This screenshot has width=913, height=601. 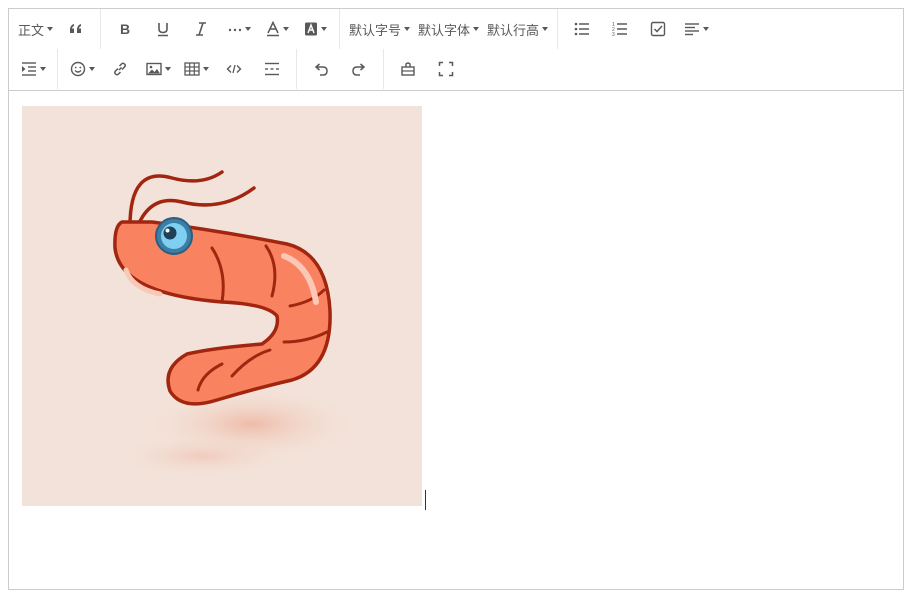 I want to click on blockquote-icon, so click(x=76, y=28).